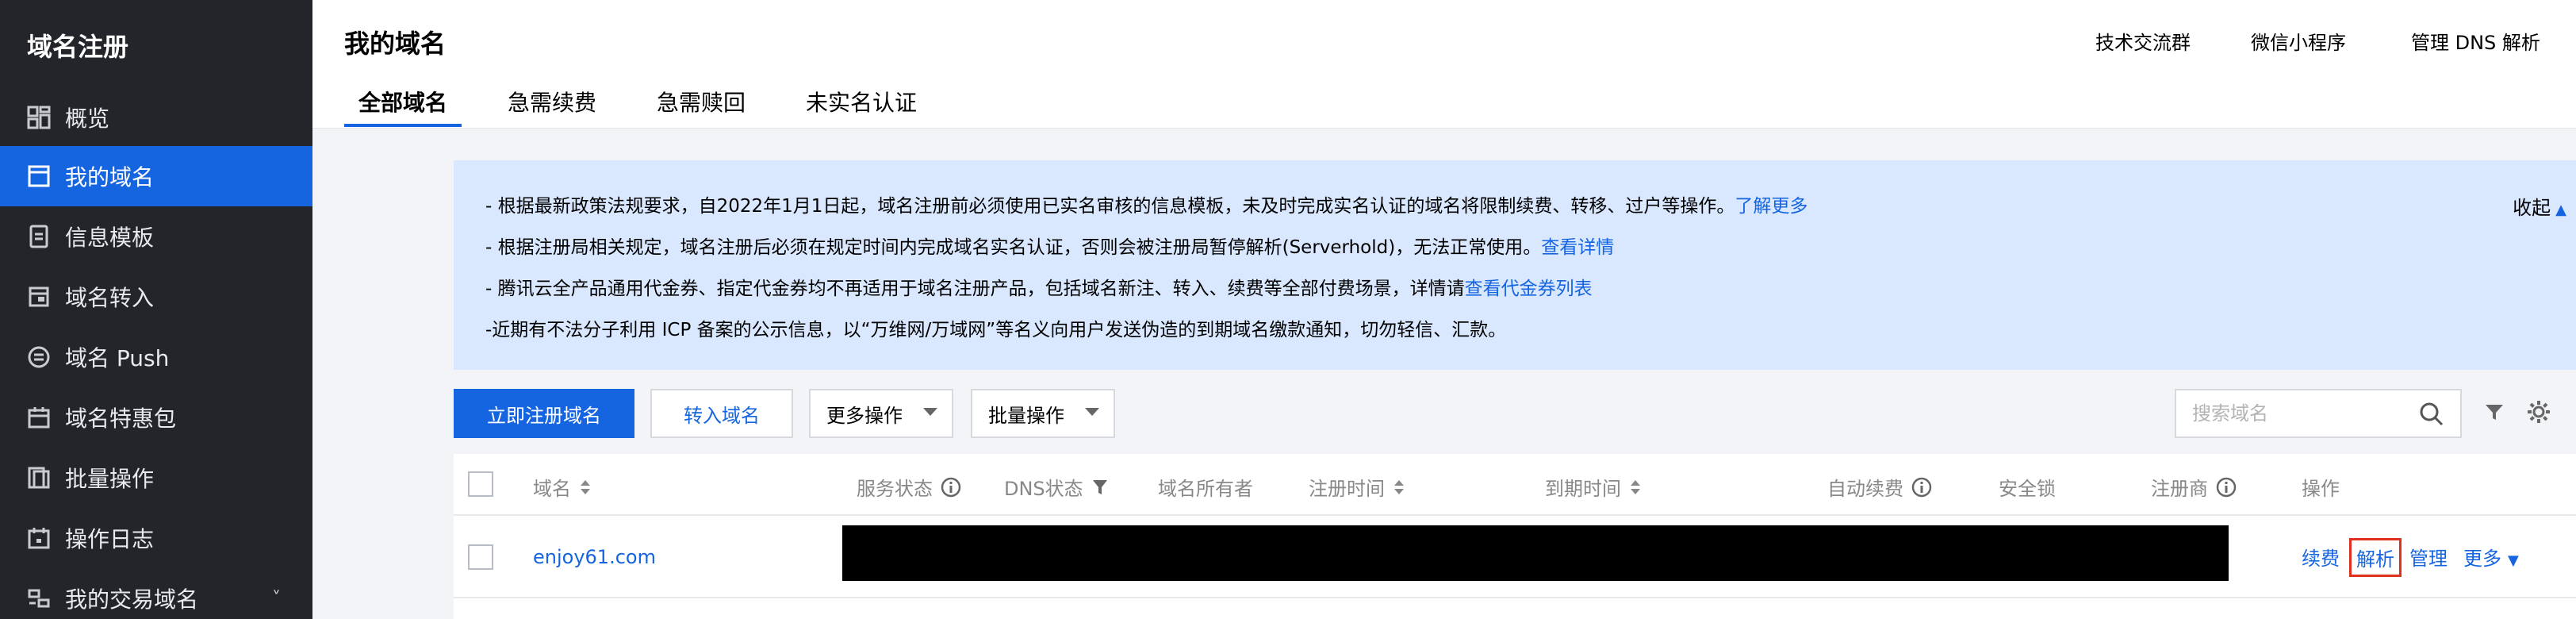 Image resolution: width=2576 pixels, height=619 pixels. I want to click on sidebar-item-label: 域名转入, so click(110, 298).